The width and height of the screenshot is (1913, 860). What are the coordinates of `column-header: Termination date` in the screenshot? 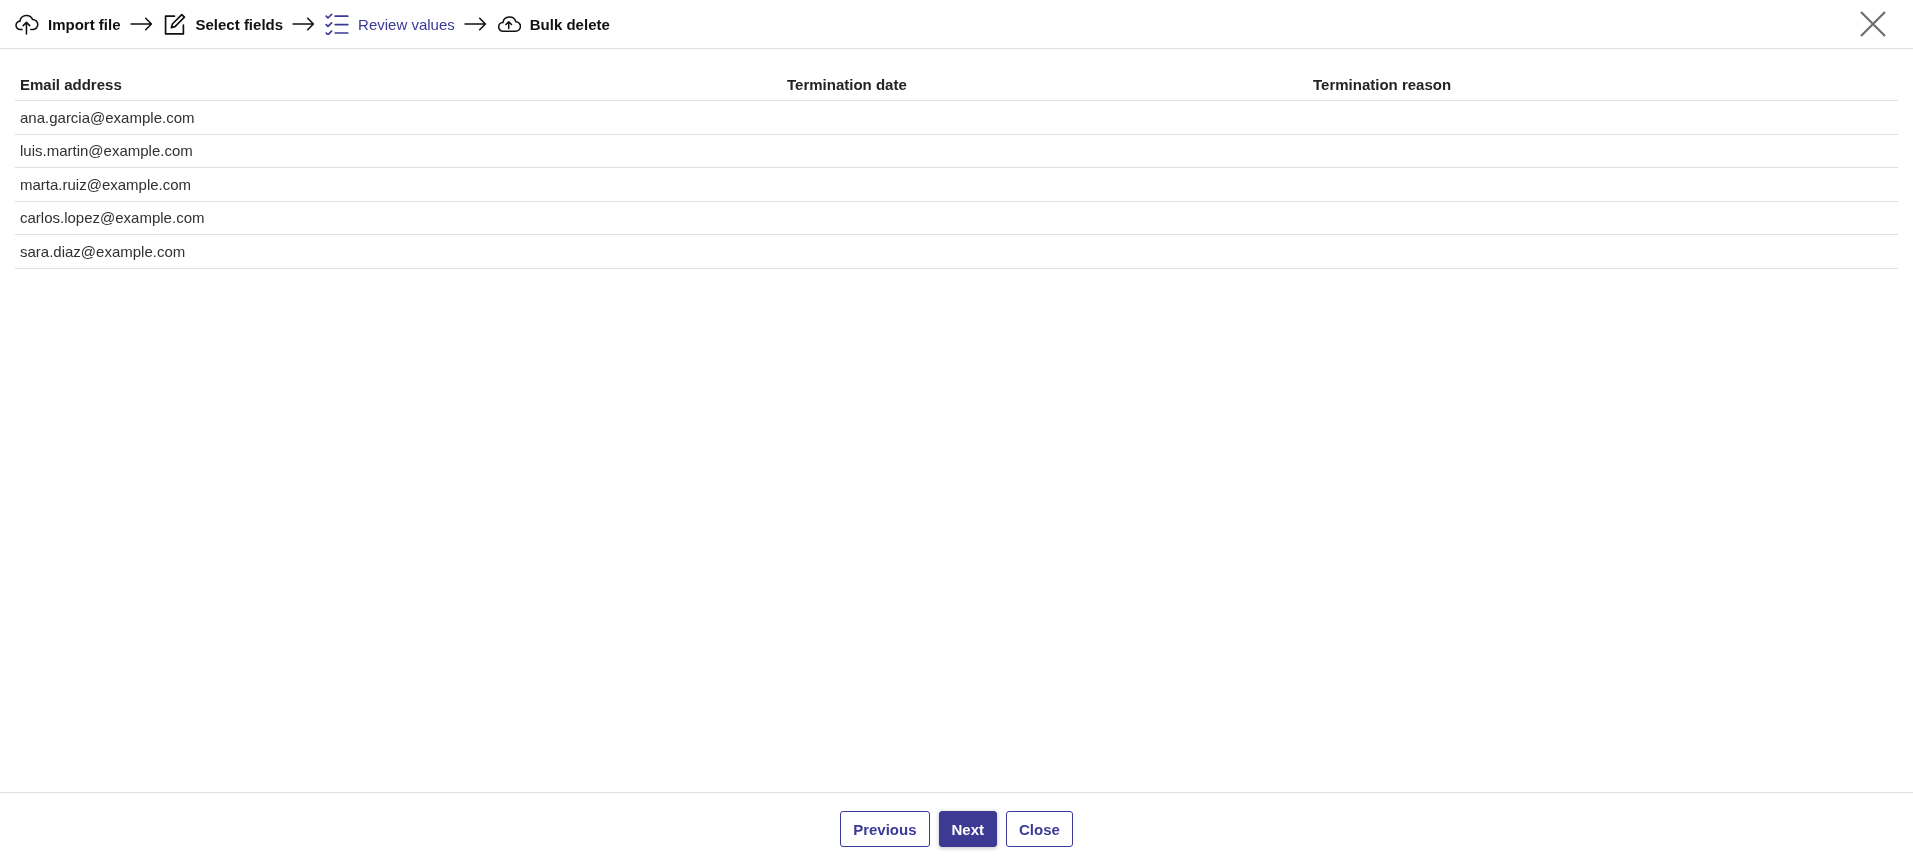 It's located at (847, 85).